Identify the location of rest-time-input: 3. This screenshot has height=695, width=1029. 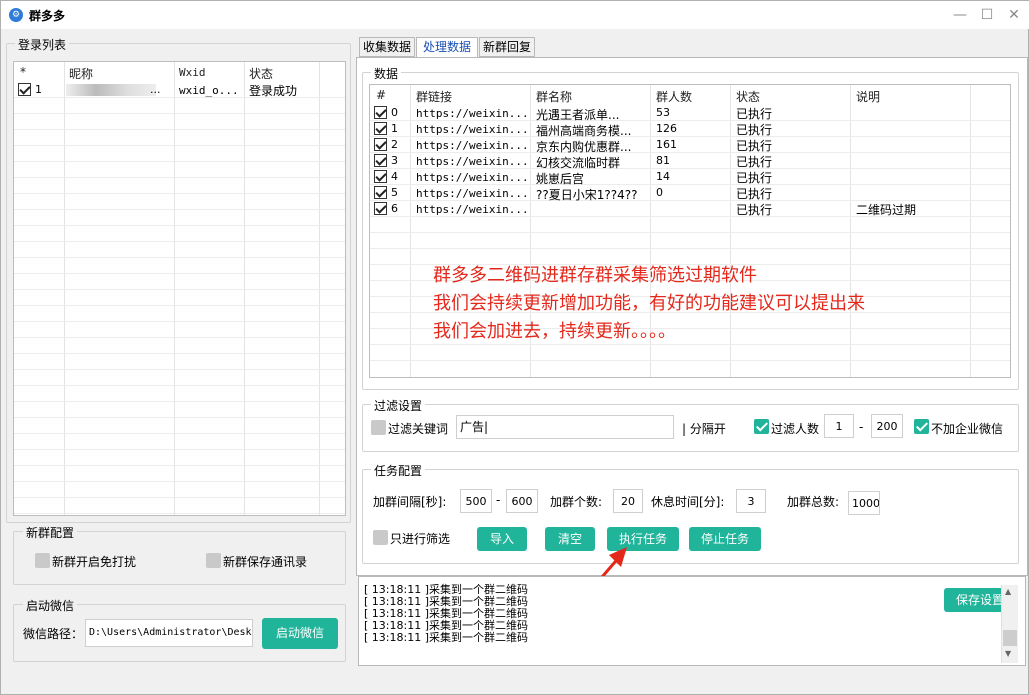
(751, 501).